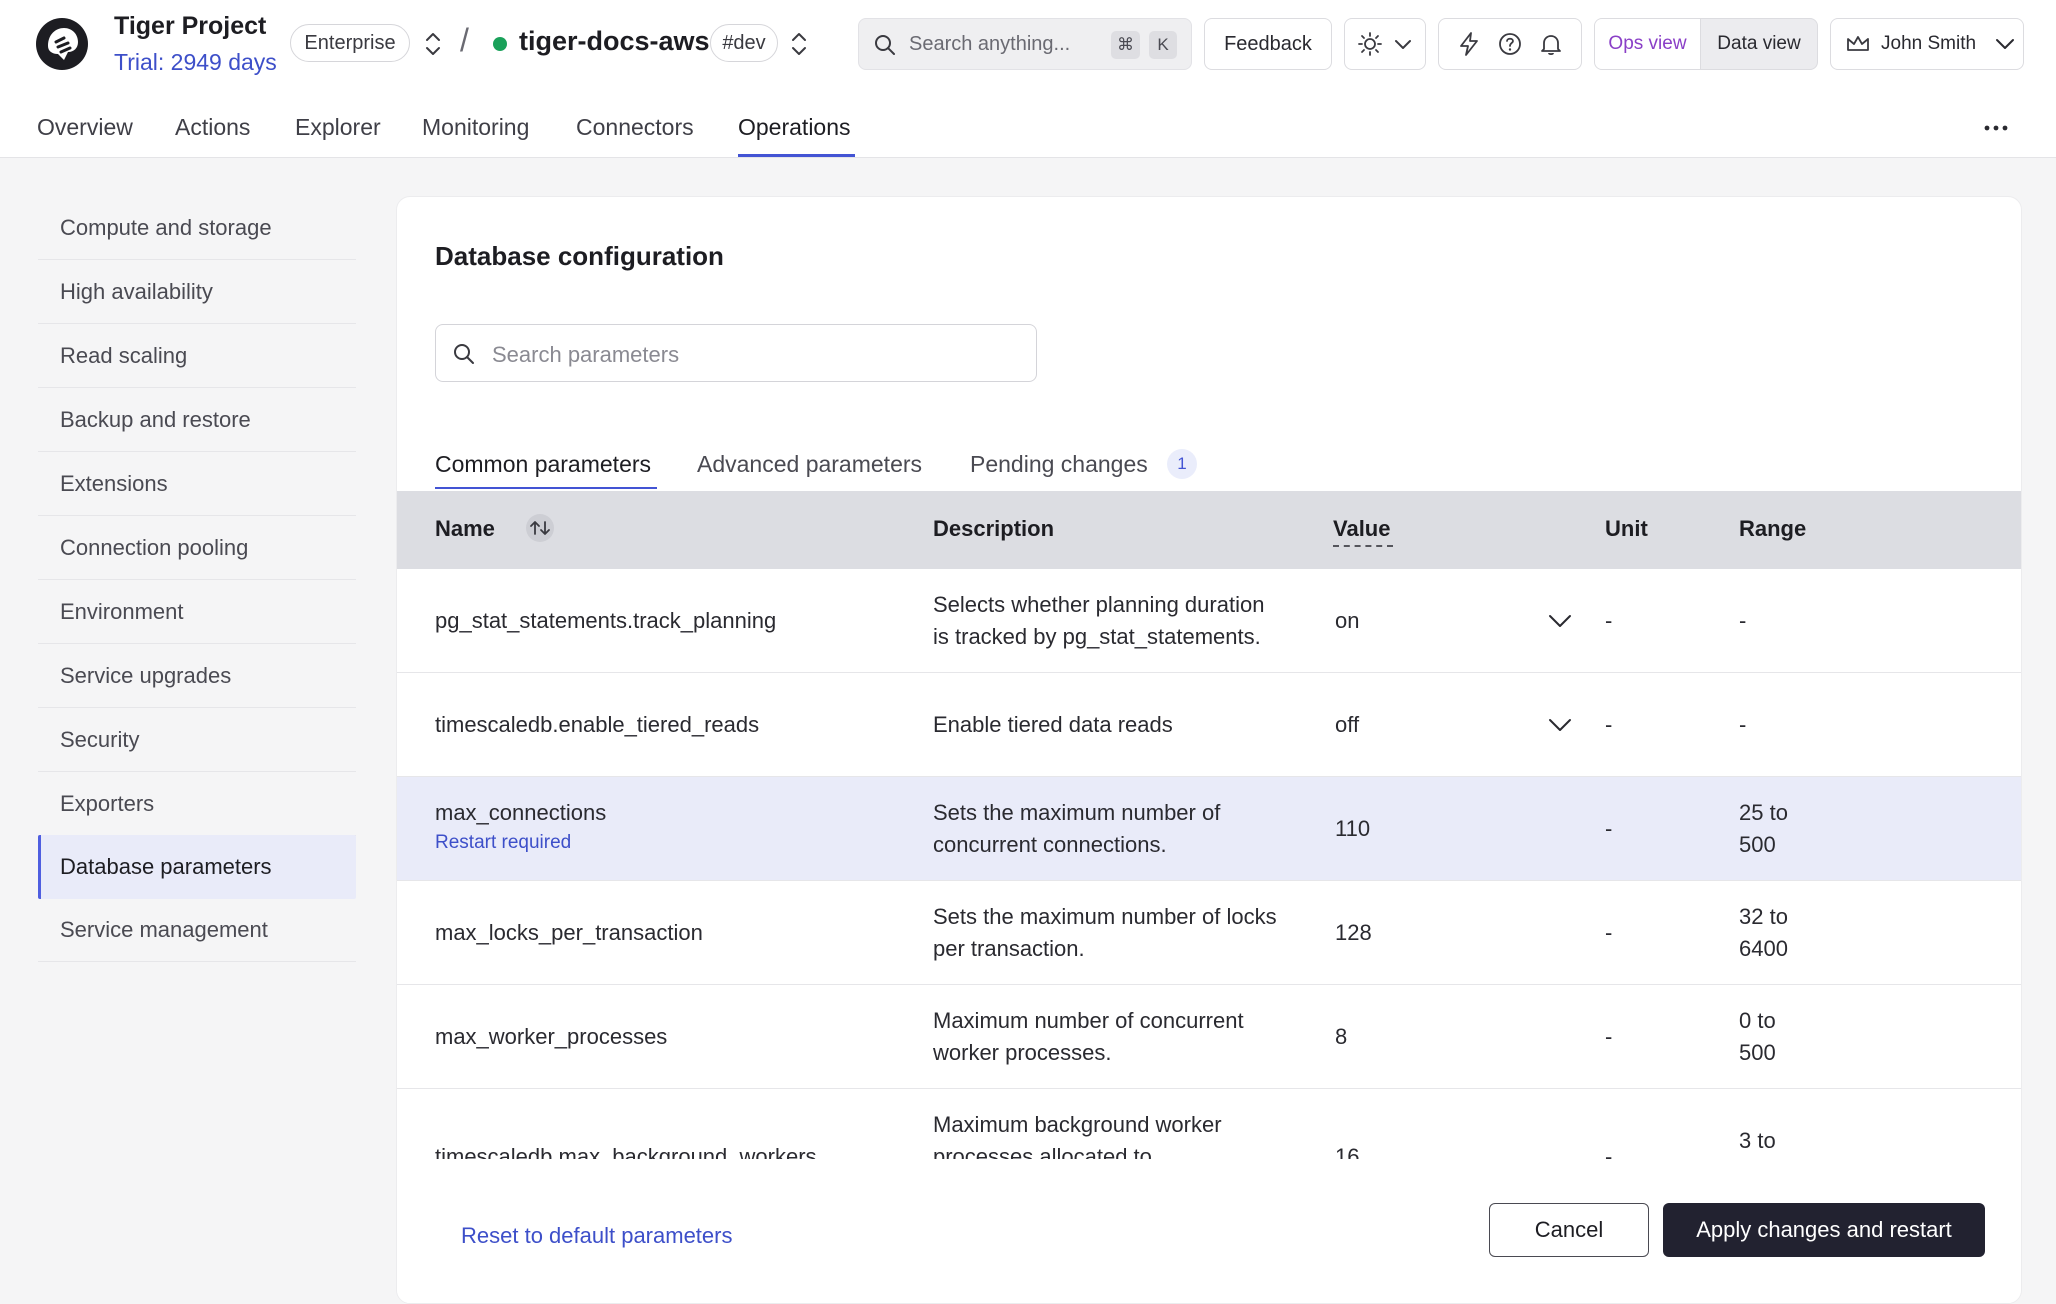 The image size is (2056, 1304). I want to click on ops-view-button: Ops view, so click(1648, 44).